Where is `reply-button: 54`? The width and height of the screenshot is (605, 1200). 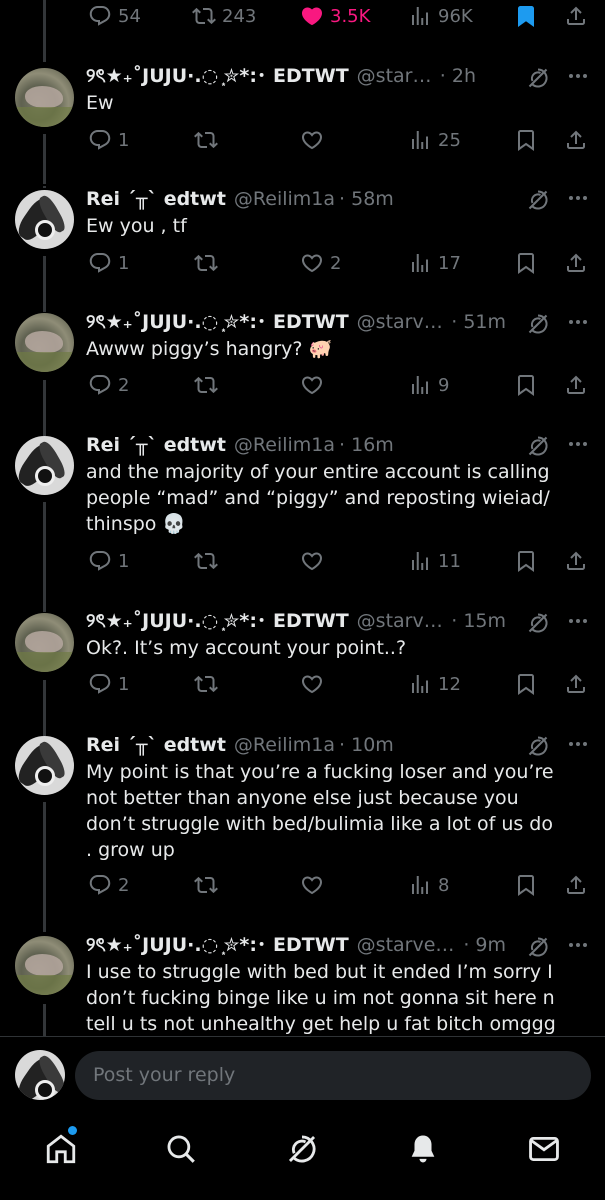 reply-button: 54 is located at coordinates (114, 16).